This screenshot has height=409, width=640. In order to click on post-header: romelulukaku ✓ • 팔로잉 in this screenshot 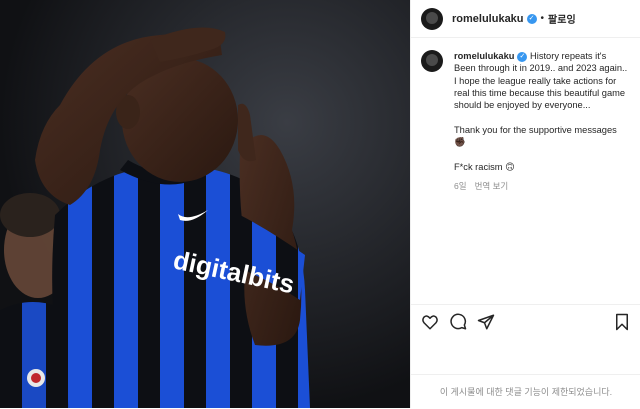, I will do `click(525, 19)`.